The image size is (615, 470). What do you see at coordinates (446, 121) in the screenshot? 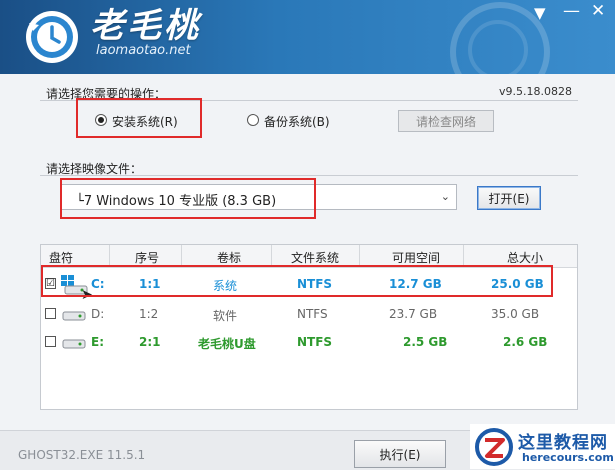
I see `check-network-button: 请检查网络` at bounding box center [446, 121].